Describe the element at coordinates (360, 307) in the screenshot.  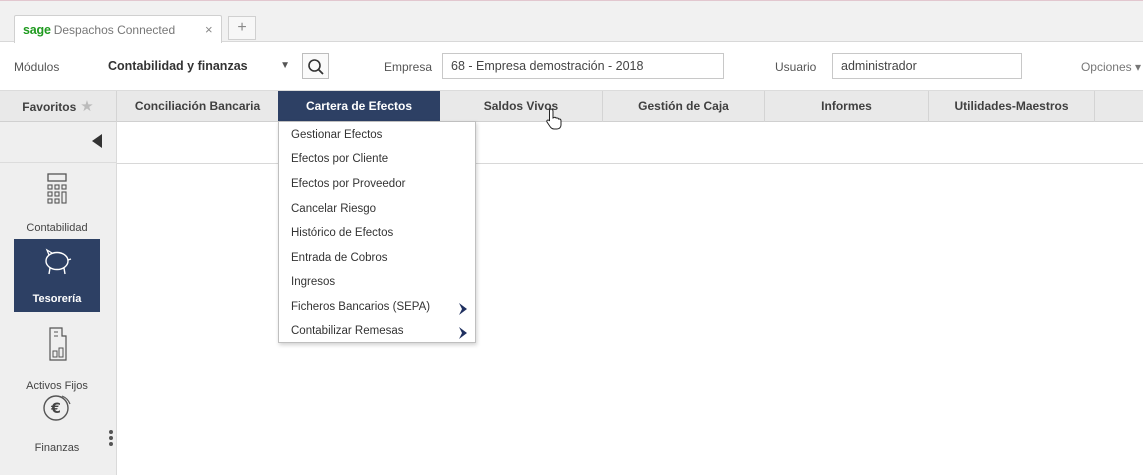
I see `menu-item-ficheros-bancarios: Ficheros Bancarios (SEPA)` at that location.